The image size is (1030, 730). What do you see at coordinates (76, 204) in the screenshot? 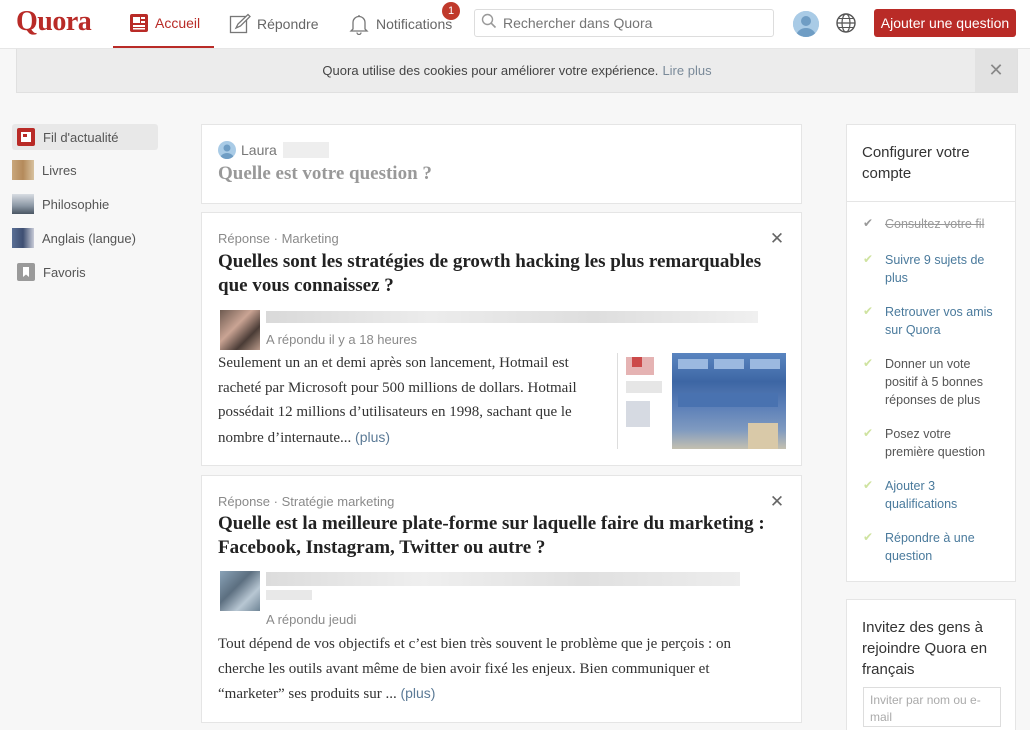
I see `sidebar-item-label: Philosophie` at bounding box center [76, 204].